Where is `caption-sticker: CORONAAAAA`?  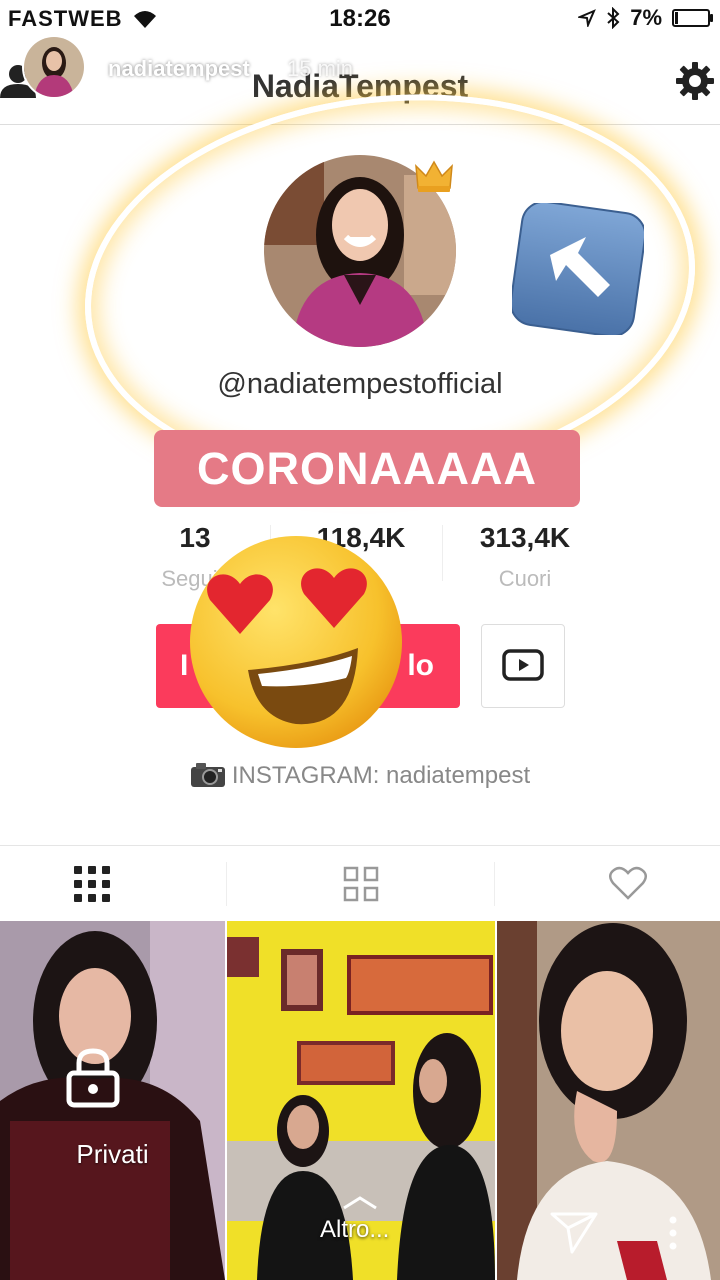
caption-sticker: CORONAAAAA is located at coordinates (367, 468).